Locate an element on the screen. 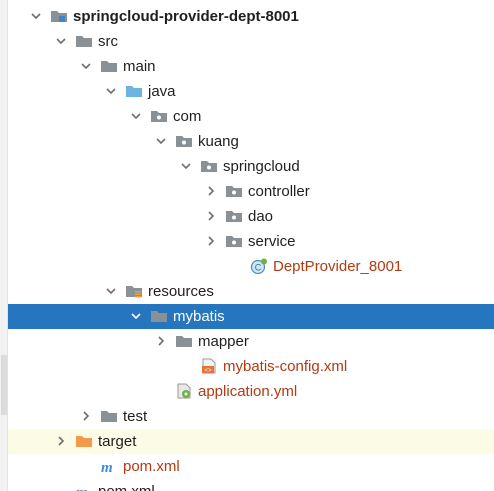 The image size is (494, 491). tree-item-label: mybatis-config.xml is located at coordinates (285, 366).